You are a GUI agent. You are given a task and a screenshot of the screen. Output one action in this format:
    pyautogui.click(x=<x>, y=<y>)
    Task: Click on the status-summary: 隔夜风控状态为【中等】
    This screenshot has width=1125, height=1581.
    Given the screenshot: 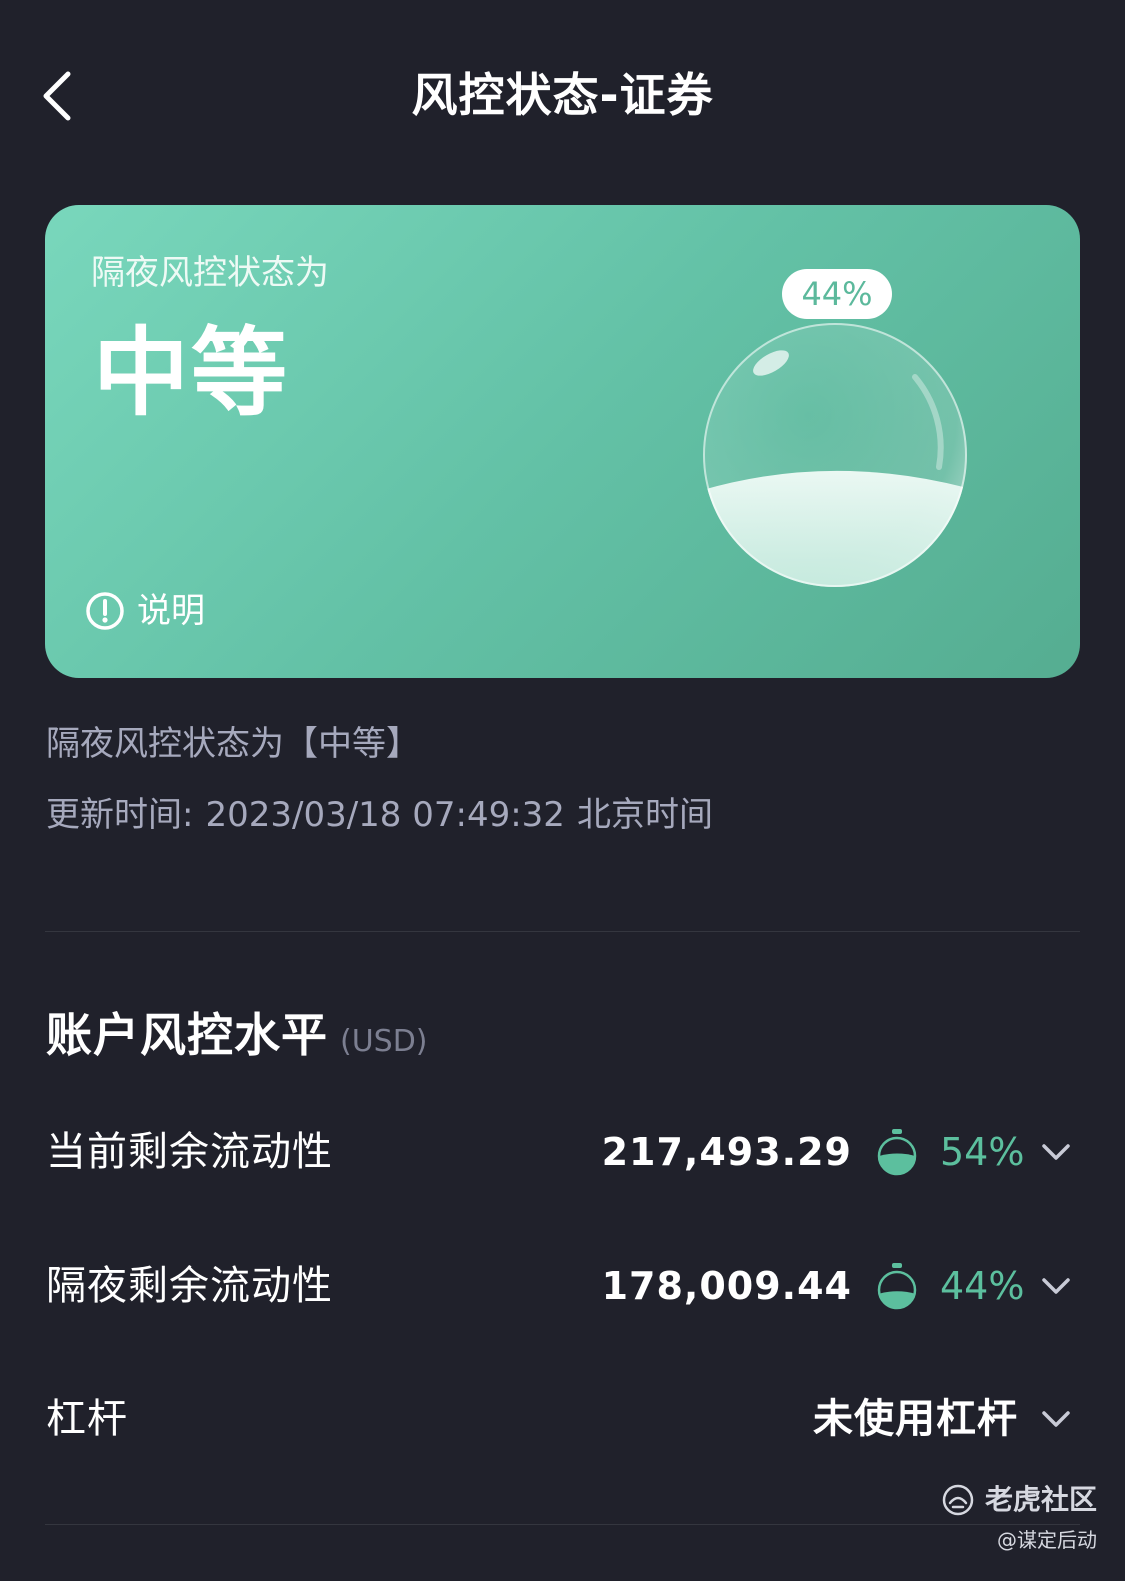 What is the action you would take?
    pyautogui.click(x=233, y=744)
    